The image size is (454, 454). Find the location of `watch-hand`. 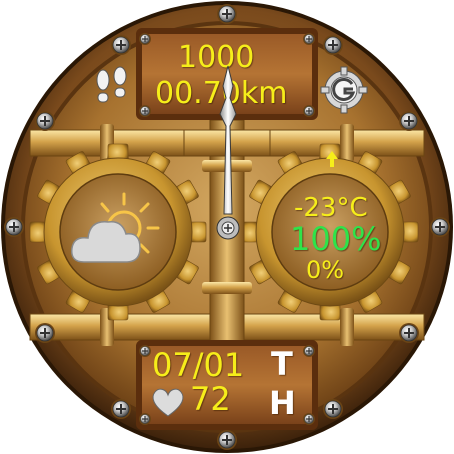

watch-hand is located at coordinates (228, 152).